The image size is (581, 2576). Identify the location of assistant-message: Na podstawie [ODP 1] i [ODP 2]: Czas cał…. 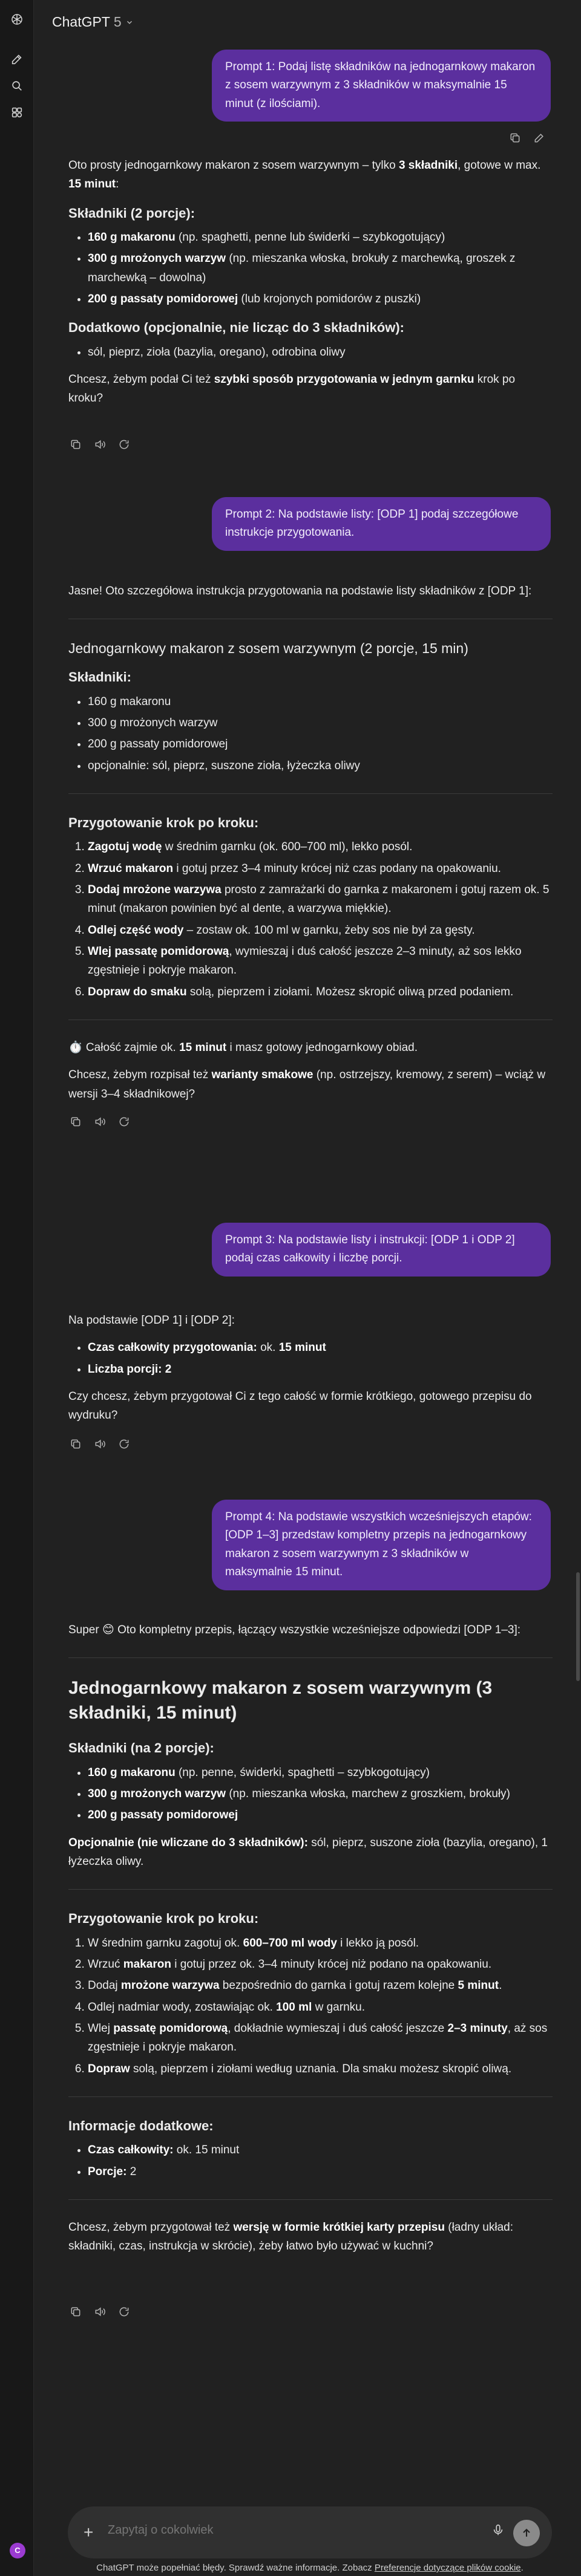
(311, 1372).